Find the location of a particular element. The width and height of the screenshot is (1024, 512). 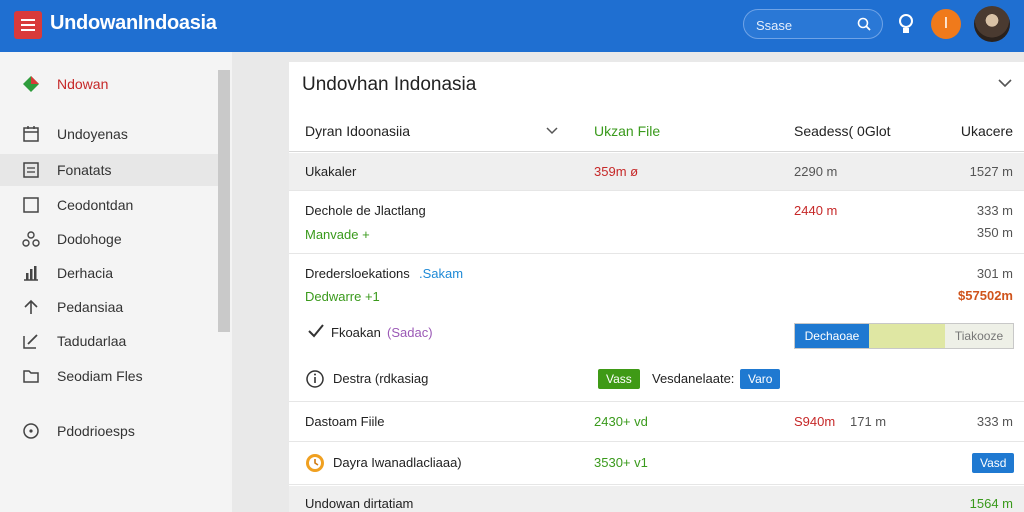

sidebar-item-ndowan: Ndowan is located at coordinates (109, 84).